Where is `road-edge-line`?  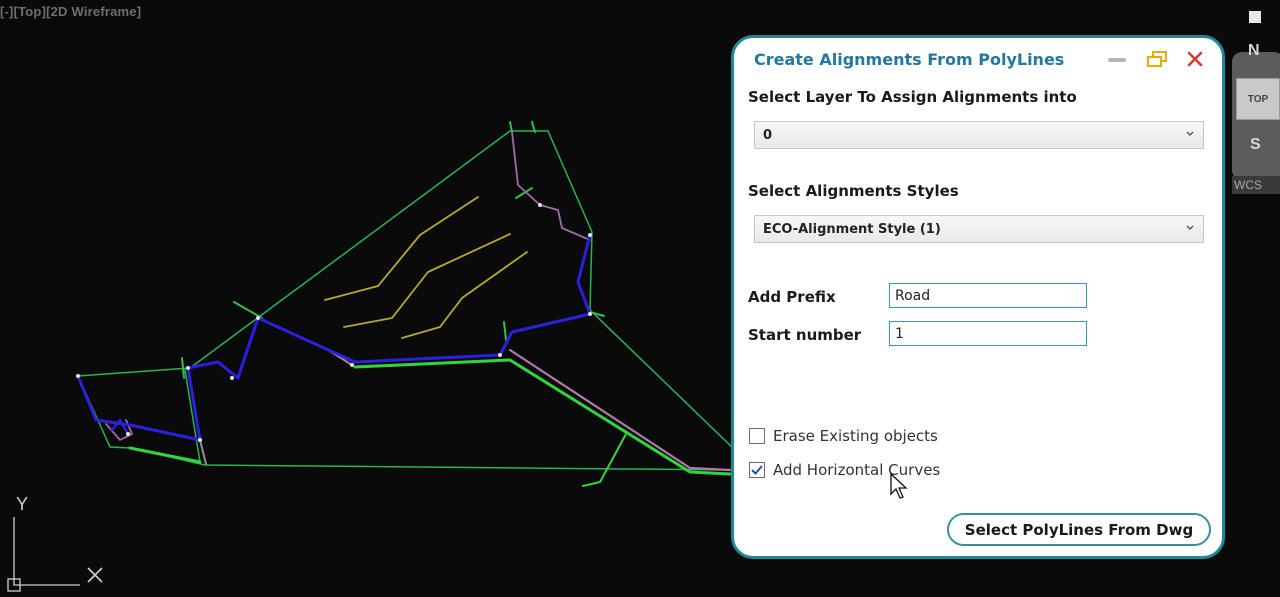 road-edge-line is located at coordinates (165, 455).